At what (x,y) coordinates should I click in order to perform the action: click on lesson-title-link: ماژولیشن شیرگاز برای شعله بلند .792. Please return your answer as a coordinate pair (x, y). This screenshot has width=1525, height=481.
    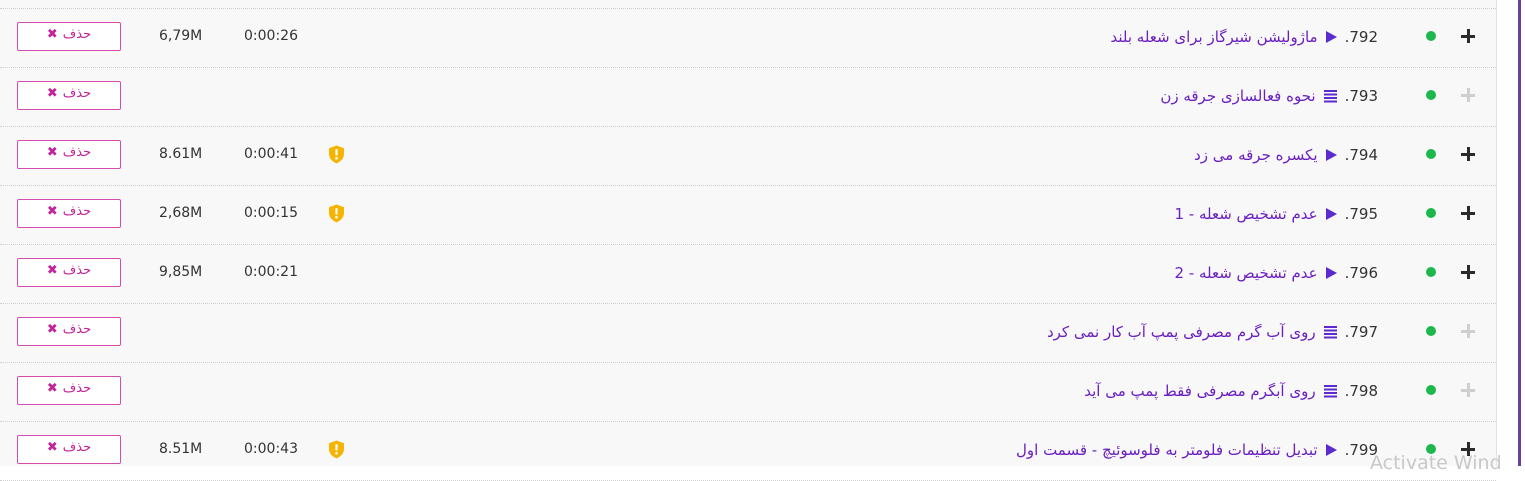
    Looking at the image, I should click on (1244, 37).